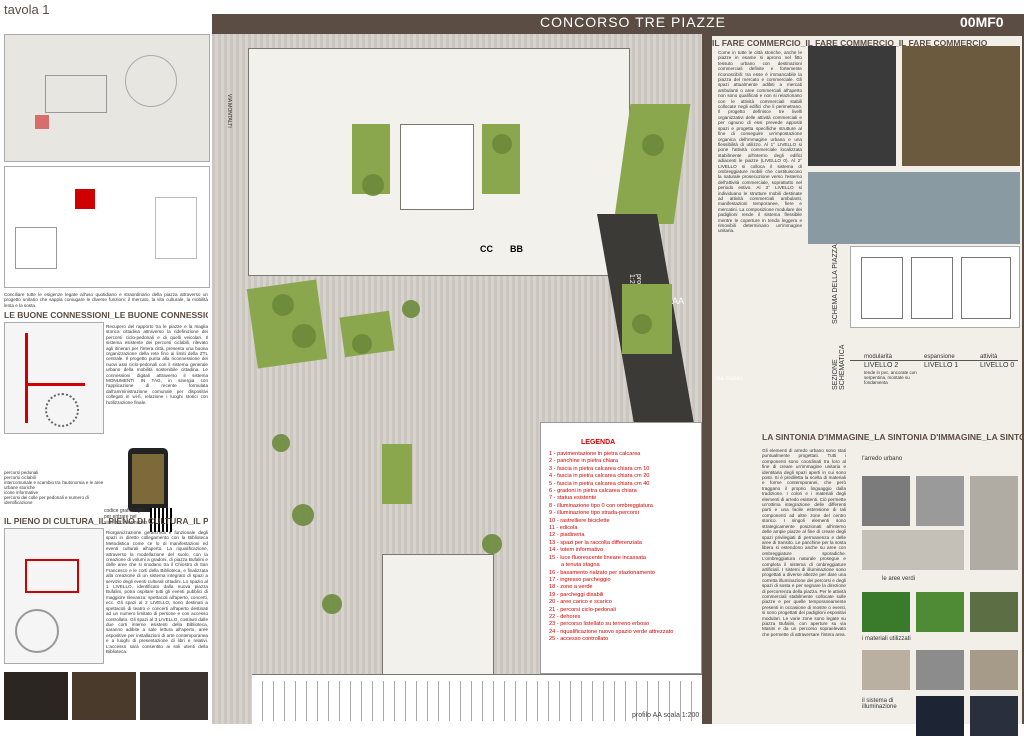 The image size is (1024, 736). What do you see at coordinates (852, 106) in the screenshot?
I see `historic-market-photo` at bounding box center [852, 106].